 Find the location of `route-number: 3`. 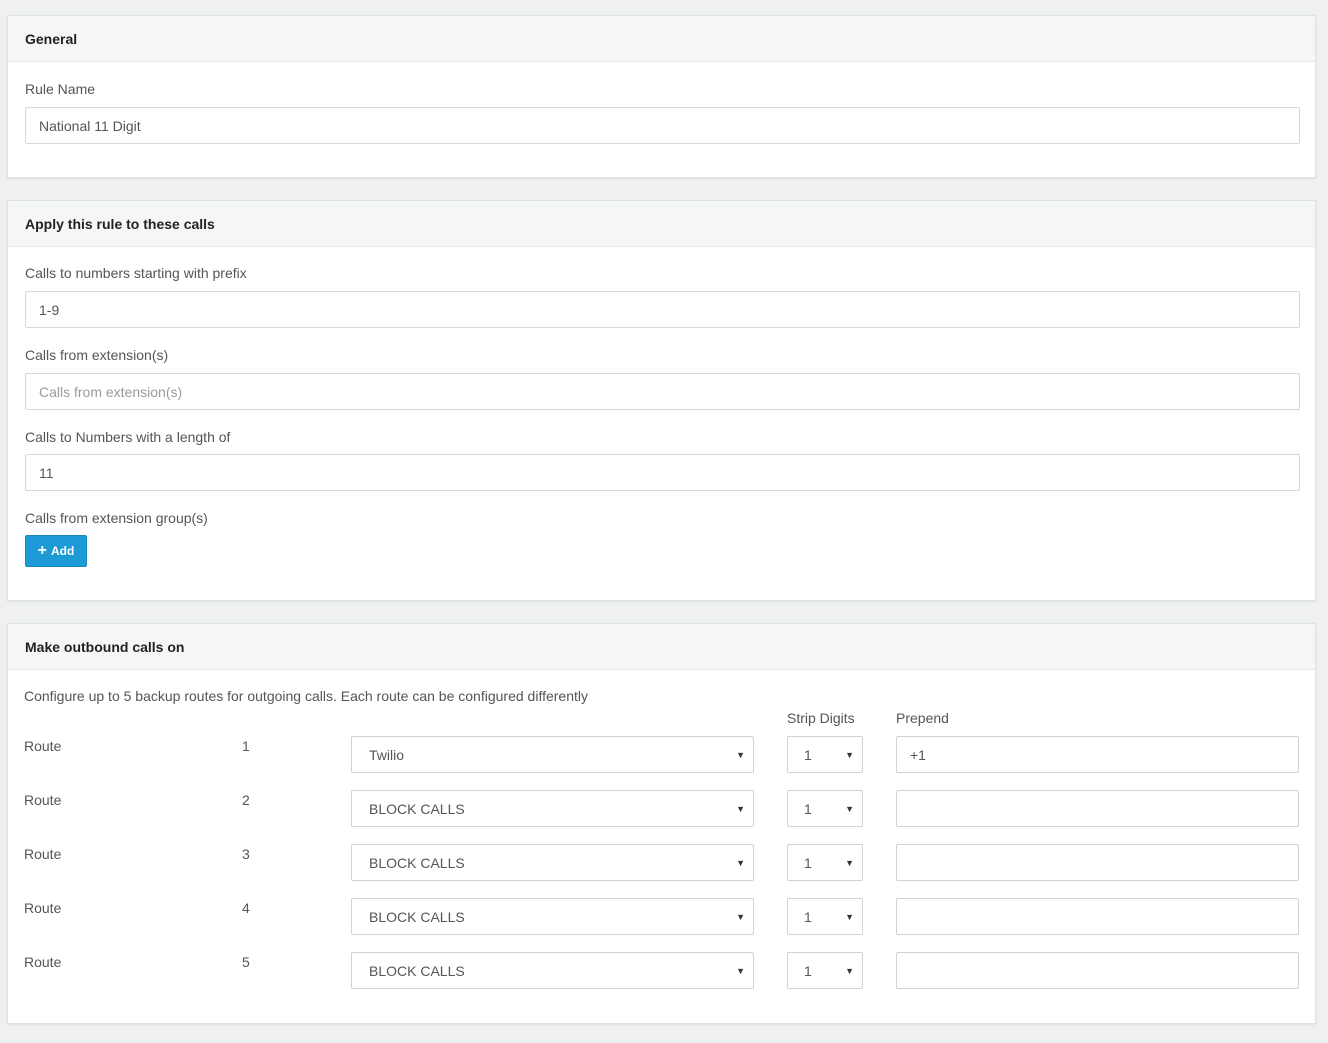

route-number: 3 is located at coordinates (246, 854).